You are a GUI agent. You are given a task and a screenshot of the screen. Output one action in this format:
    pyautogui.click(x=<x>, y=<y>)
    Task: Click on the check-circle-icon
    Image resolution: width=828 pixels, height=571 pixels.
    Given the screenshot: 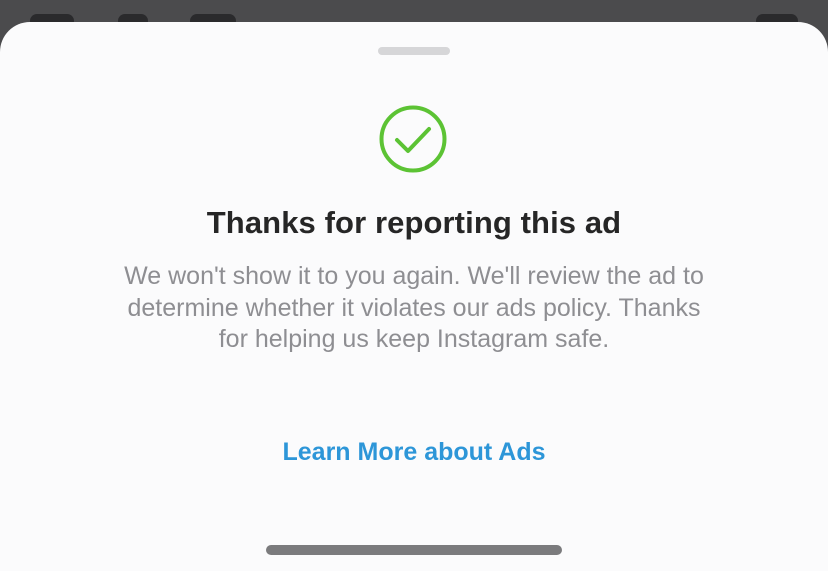 What is the action you would take?
    pyautogui.click(x=413, y=139)
    